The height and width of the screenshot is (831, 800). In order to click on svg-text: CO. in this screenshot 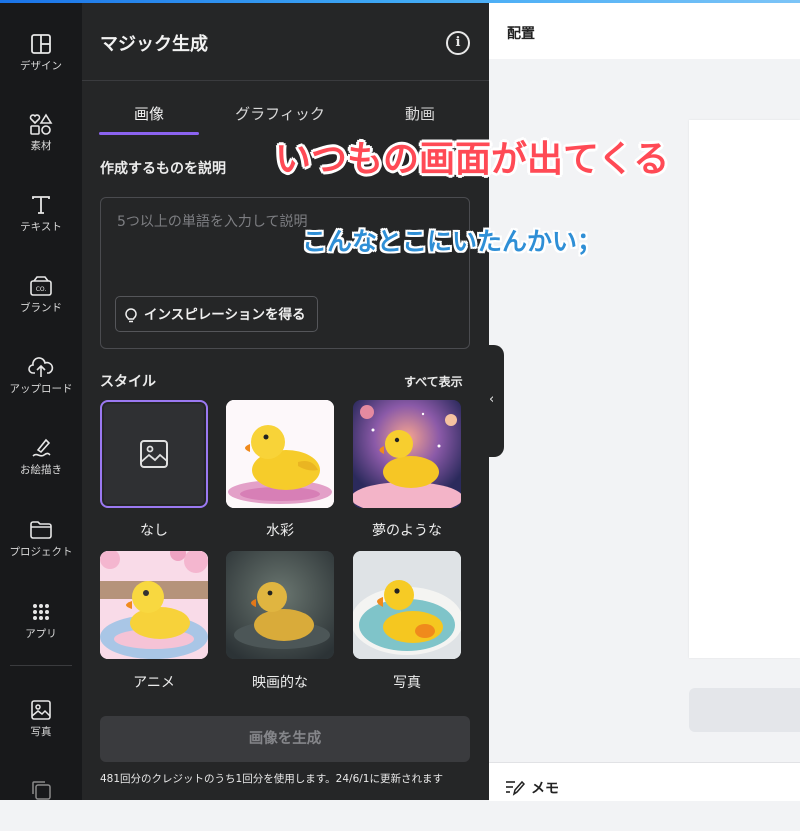, I will do `click(41, 289)`.